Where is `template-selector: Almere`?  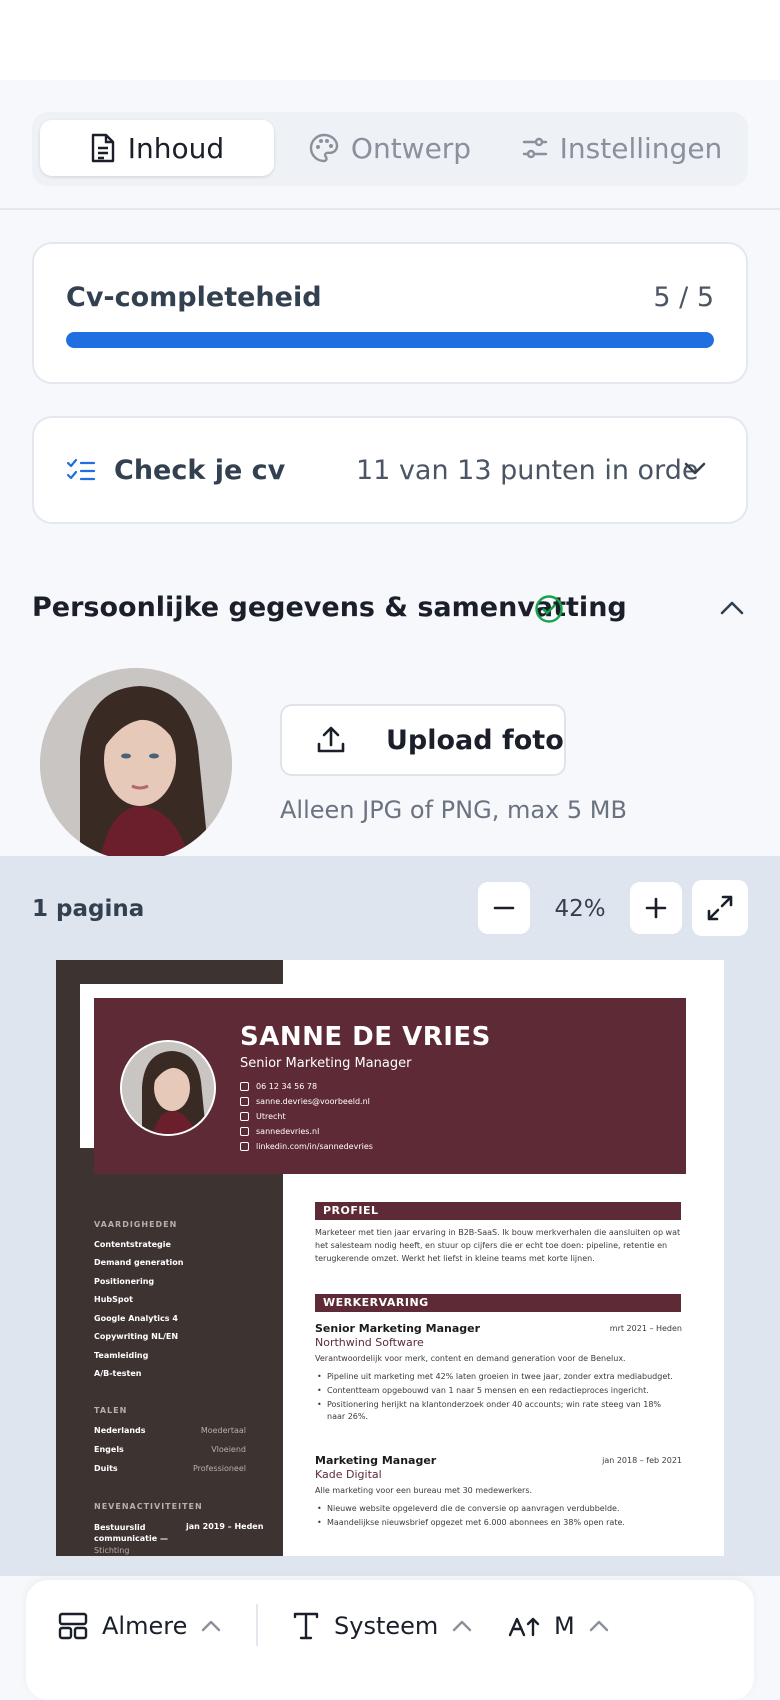 template-selector: Almere is located at coordinates (139, 1626).